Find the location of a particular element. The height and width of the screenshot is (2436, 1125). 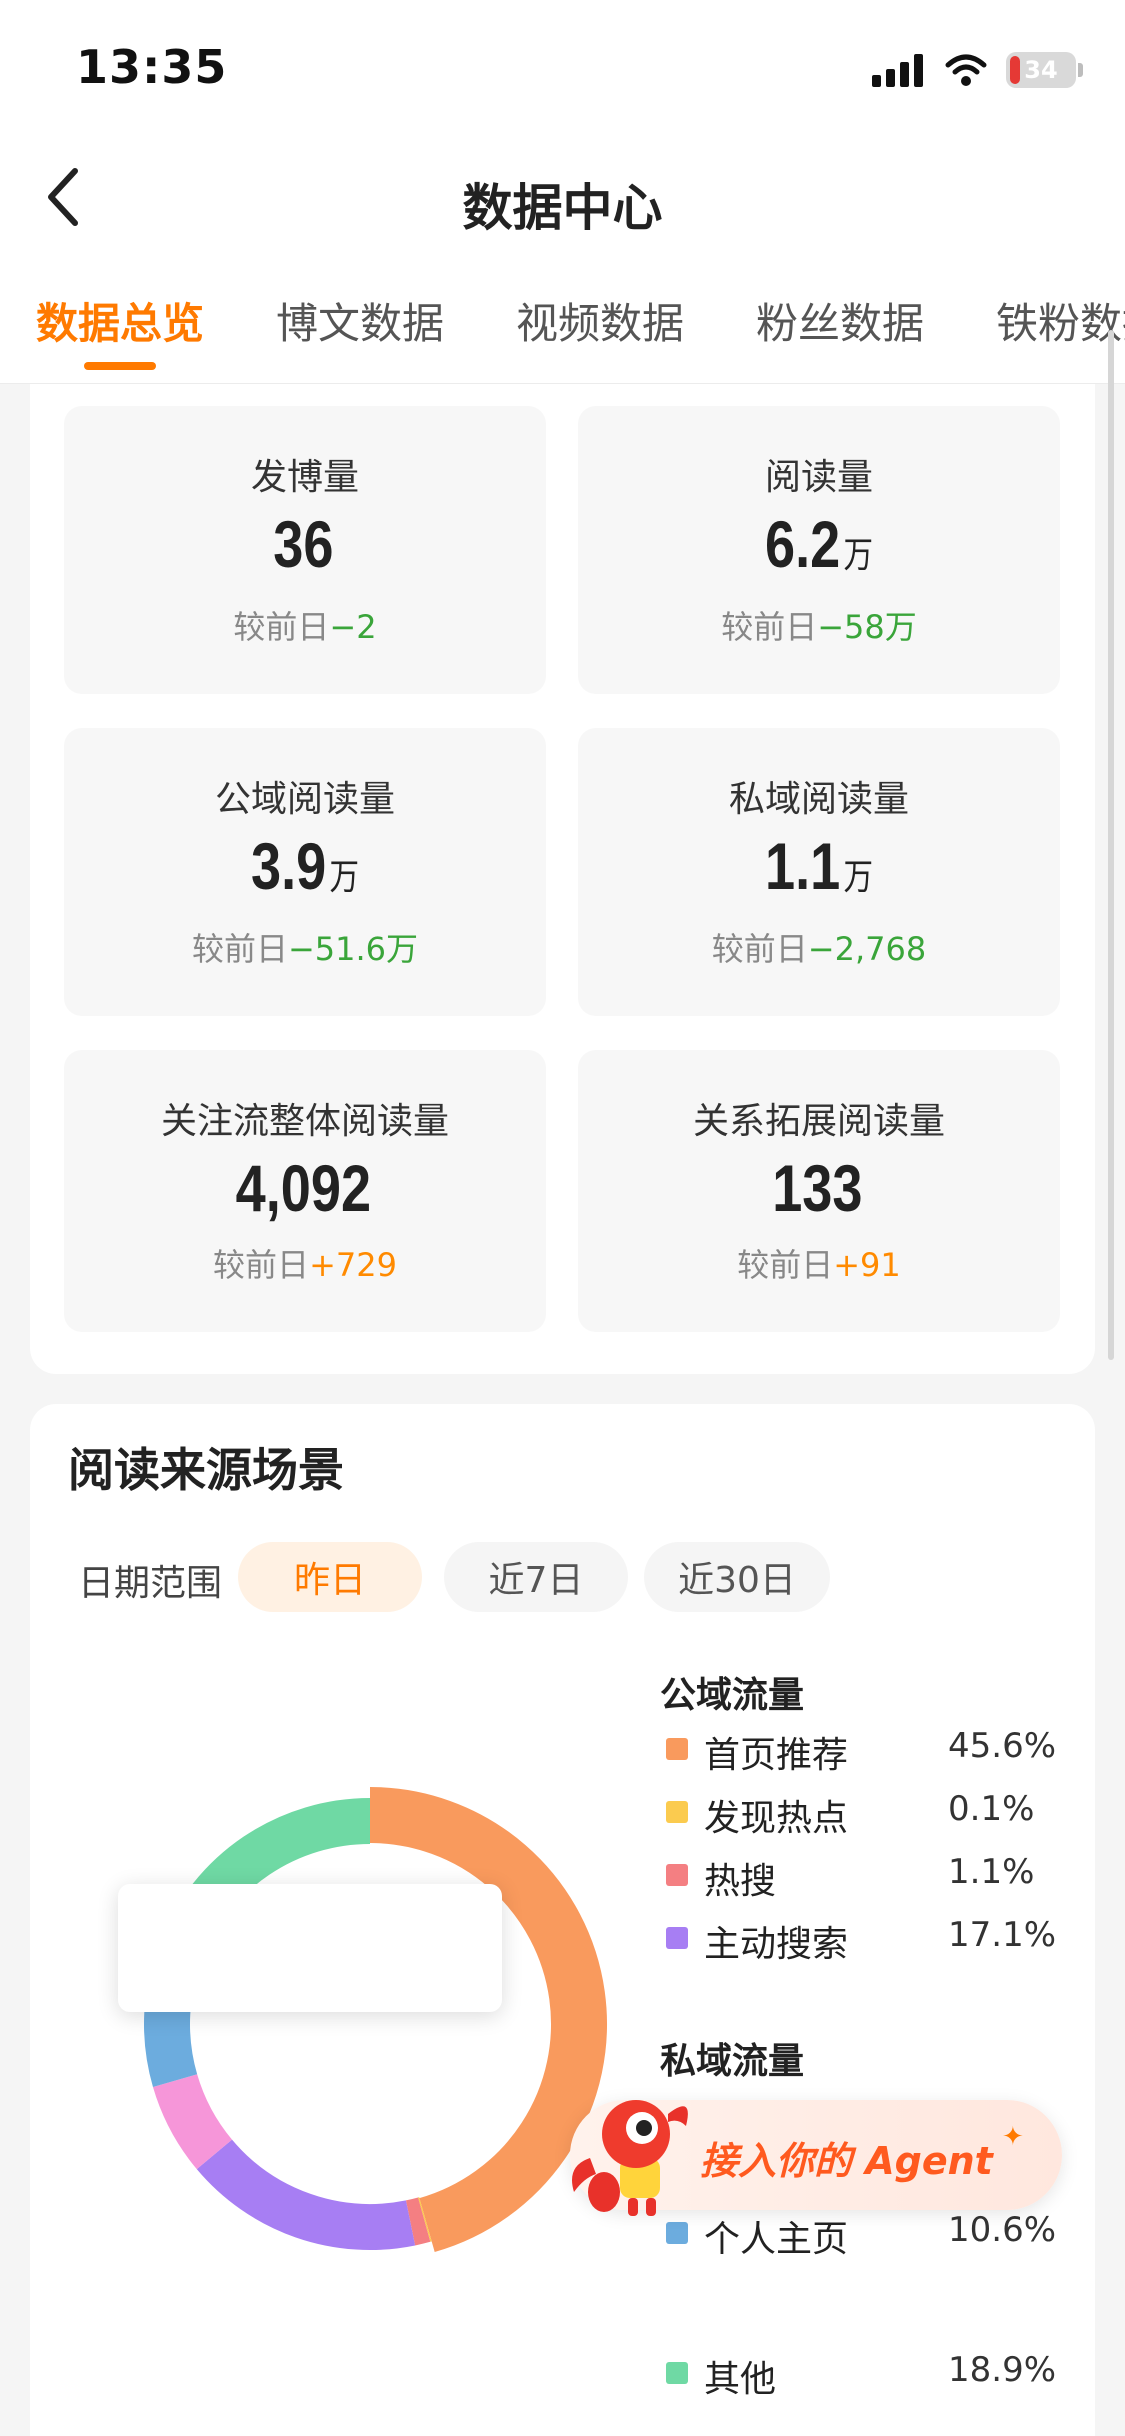

legend-name: 发现热点 is located at coordinates (776, 1818).